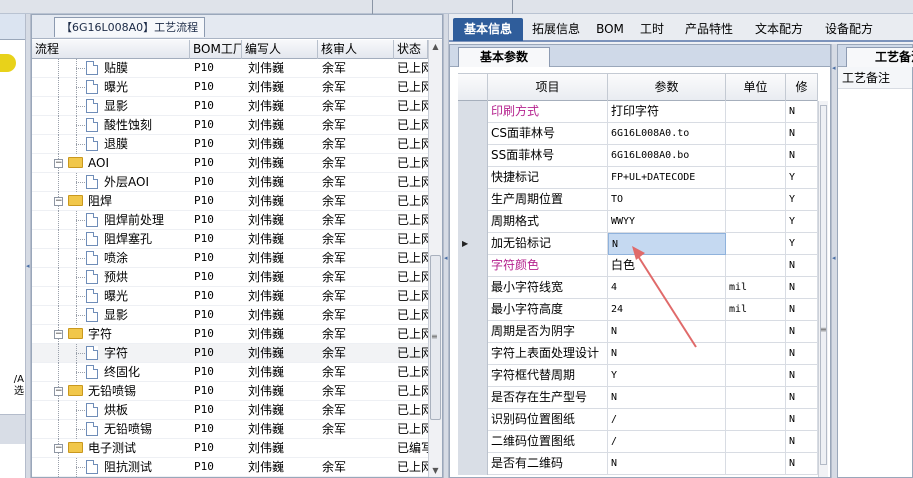 This screenshot has width=913, height=478. I want to click on param-row: 快捷标记 FP+UL+DATECODE Y, so click(638, 178).